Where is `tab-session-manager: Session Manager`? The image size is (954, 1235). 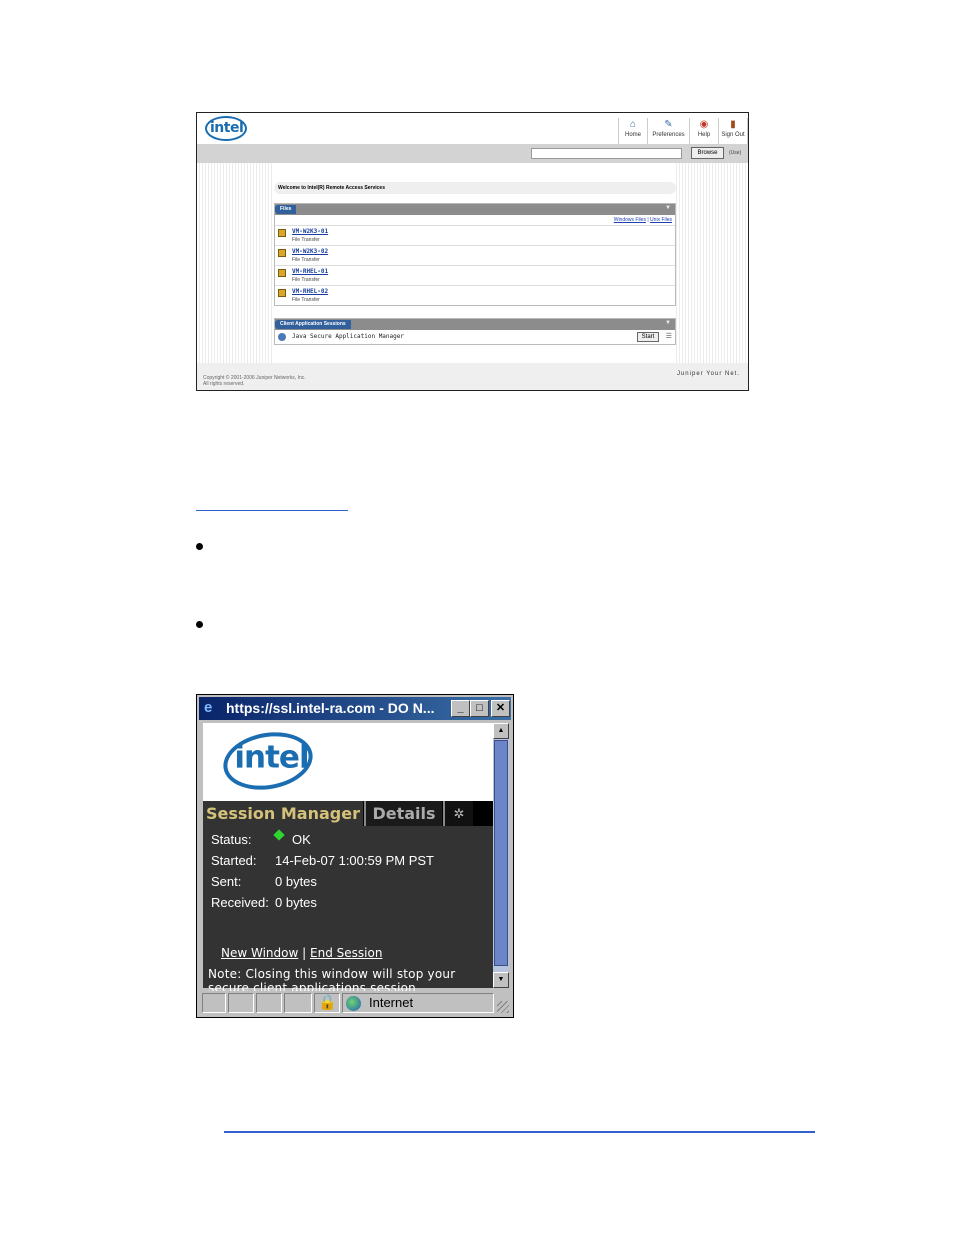 tab-session-manager: Session Manager is located at coordinates (283, 813).